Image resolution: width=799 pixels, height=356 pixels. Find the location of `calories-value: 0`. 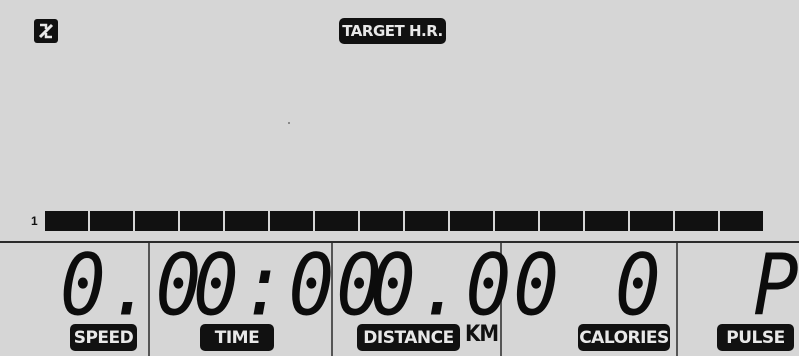

calories-value: 0 is located at coordinates (639, 284).